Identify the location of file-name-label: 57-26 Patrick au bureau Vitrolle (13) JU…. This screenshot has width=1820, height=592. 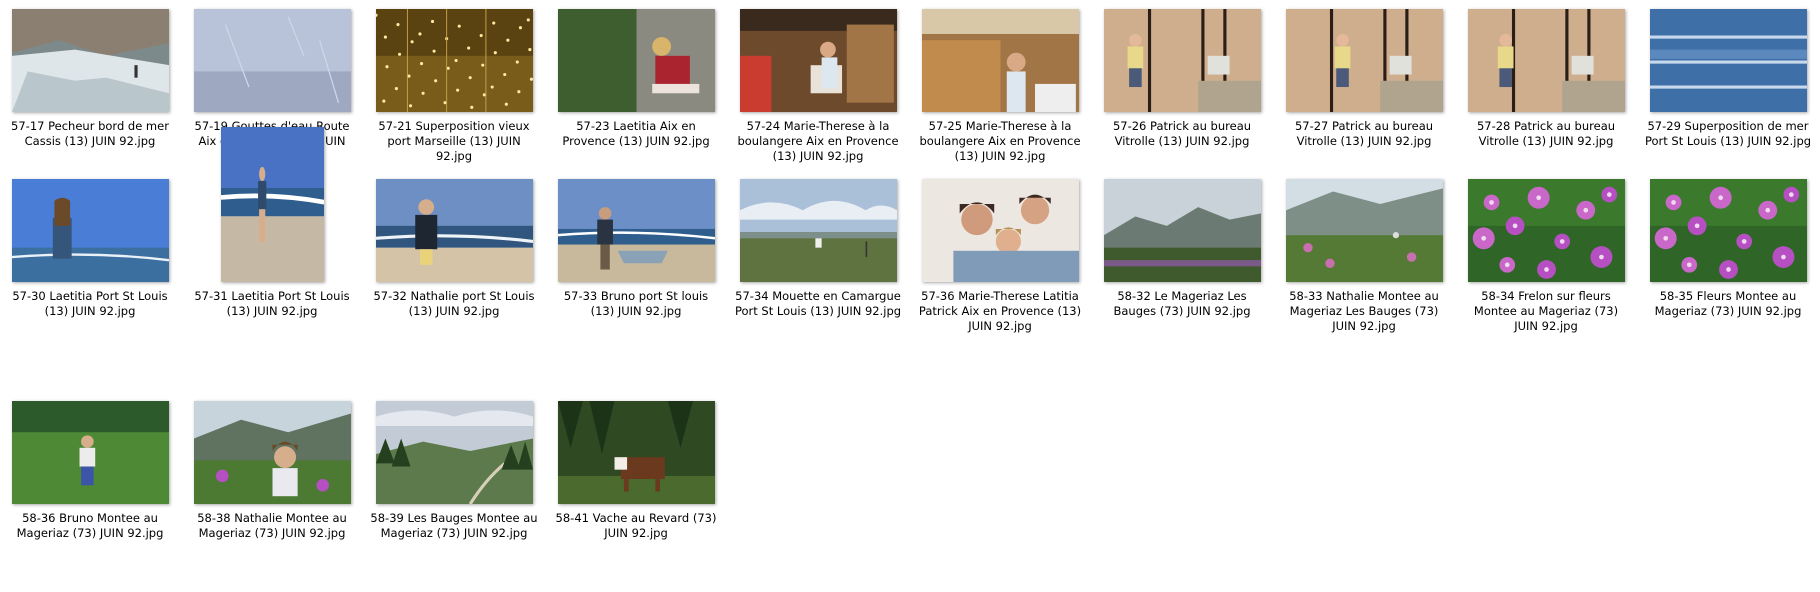
(1182, 133).